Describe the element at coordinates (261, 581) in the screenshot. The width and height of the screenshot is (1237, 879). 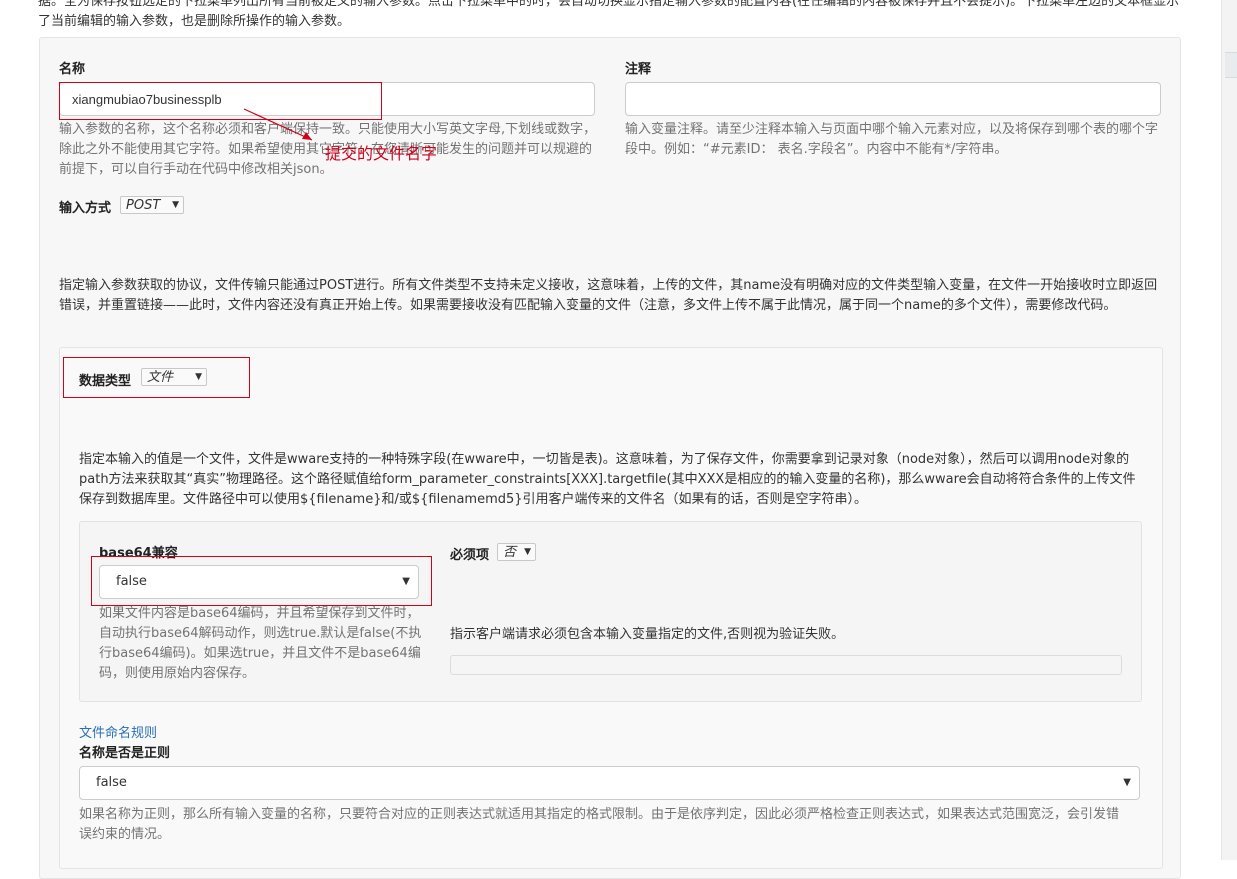
I see `base64-annotation-box` at that location.